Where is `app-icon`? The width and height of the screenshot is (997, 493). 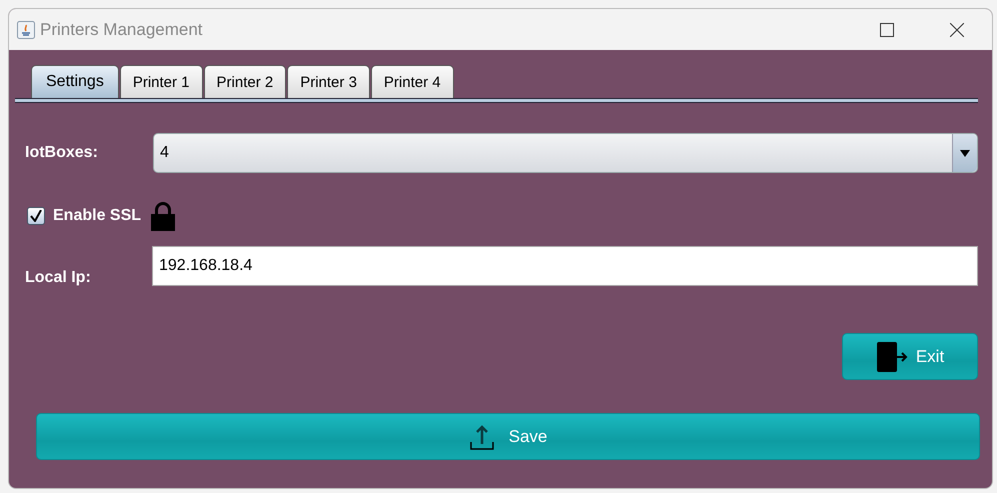 app-icon is located at coordinates (26, 29).